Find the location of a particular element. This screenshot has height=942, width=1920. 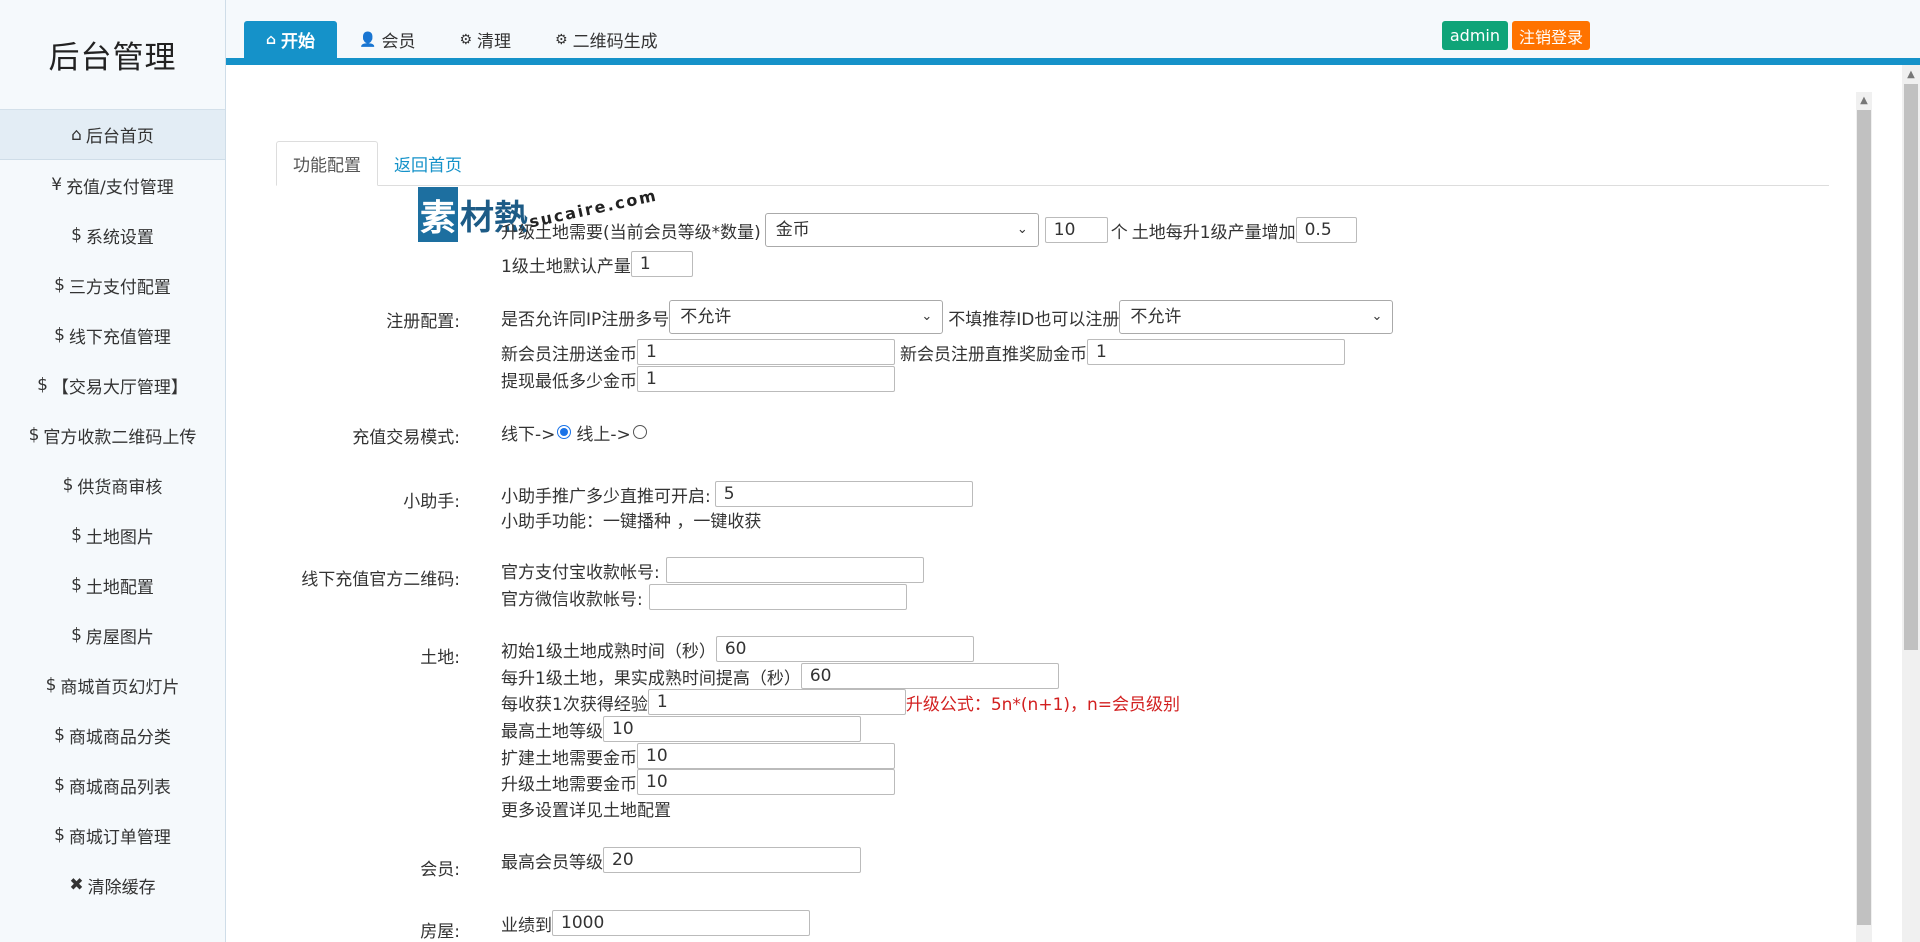

register-row-1: 是否允许同IP注册多号 不允许 ⌄ 不填推荐ID也可以注册 不允许 ⌄ is located at coordinates (947, 317).